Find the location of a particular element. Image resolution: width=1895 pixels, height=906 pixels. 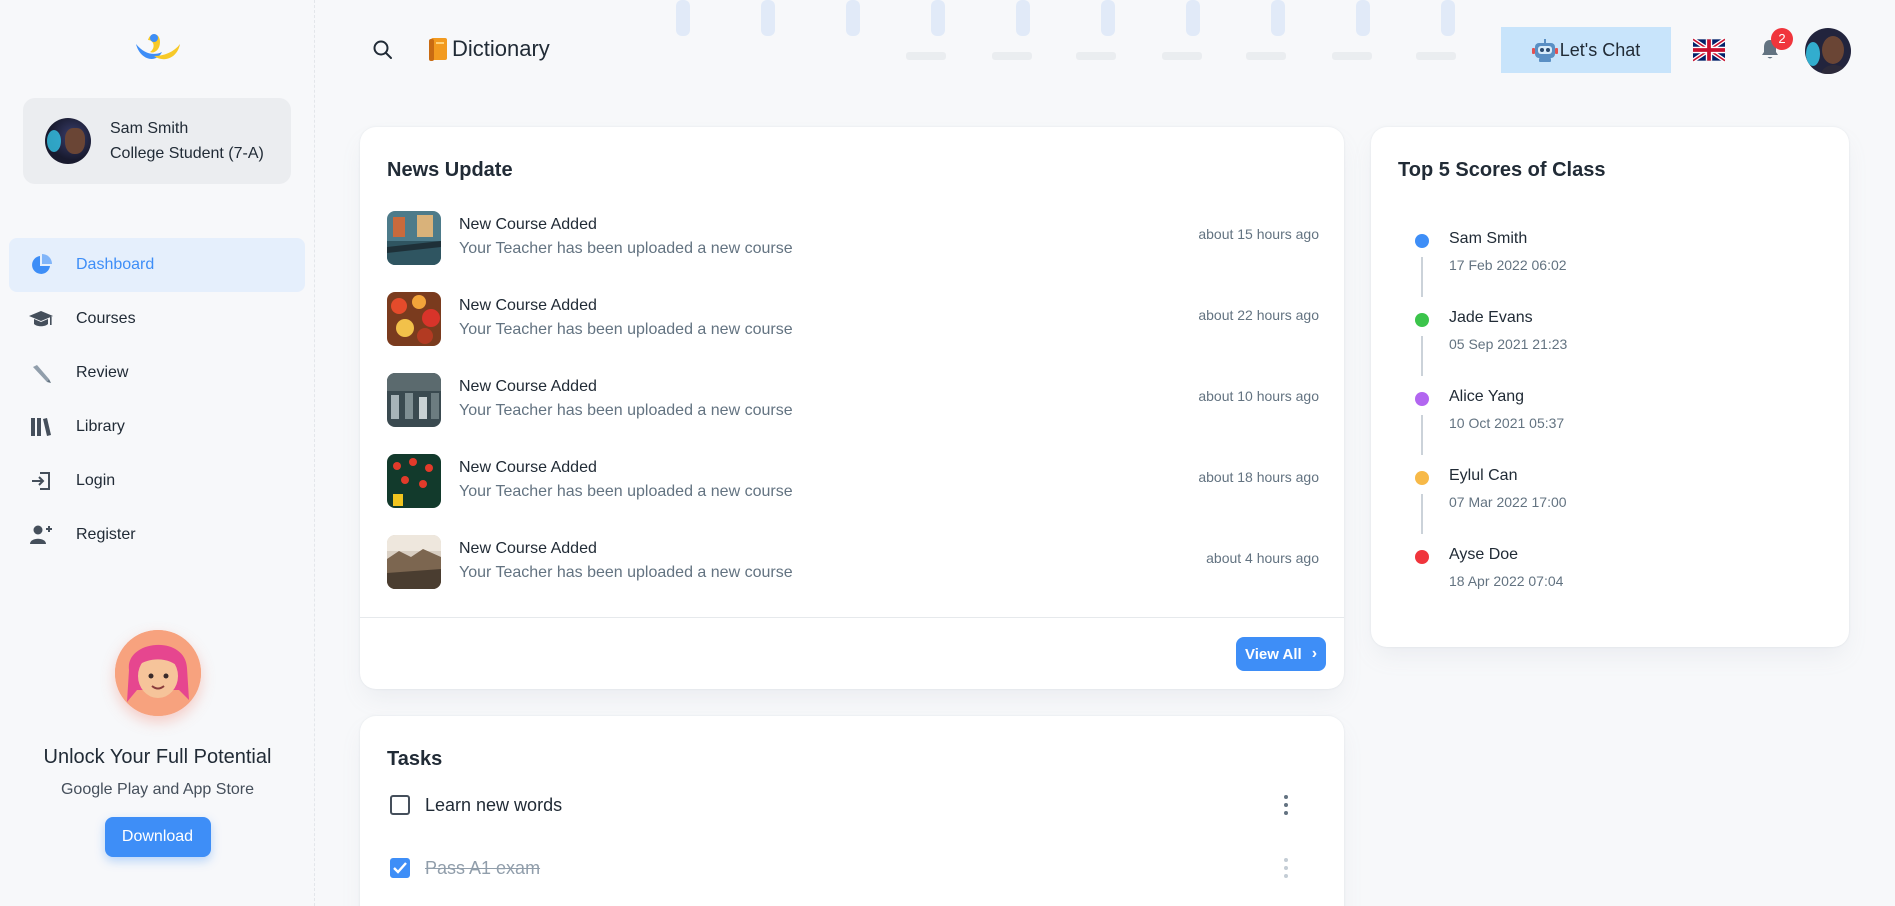

student-name: Jade Evans is located at coordinates (1491, 317).